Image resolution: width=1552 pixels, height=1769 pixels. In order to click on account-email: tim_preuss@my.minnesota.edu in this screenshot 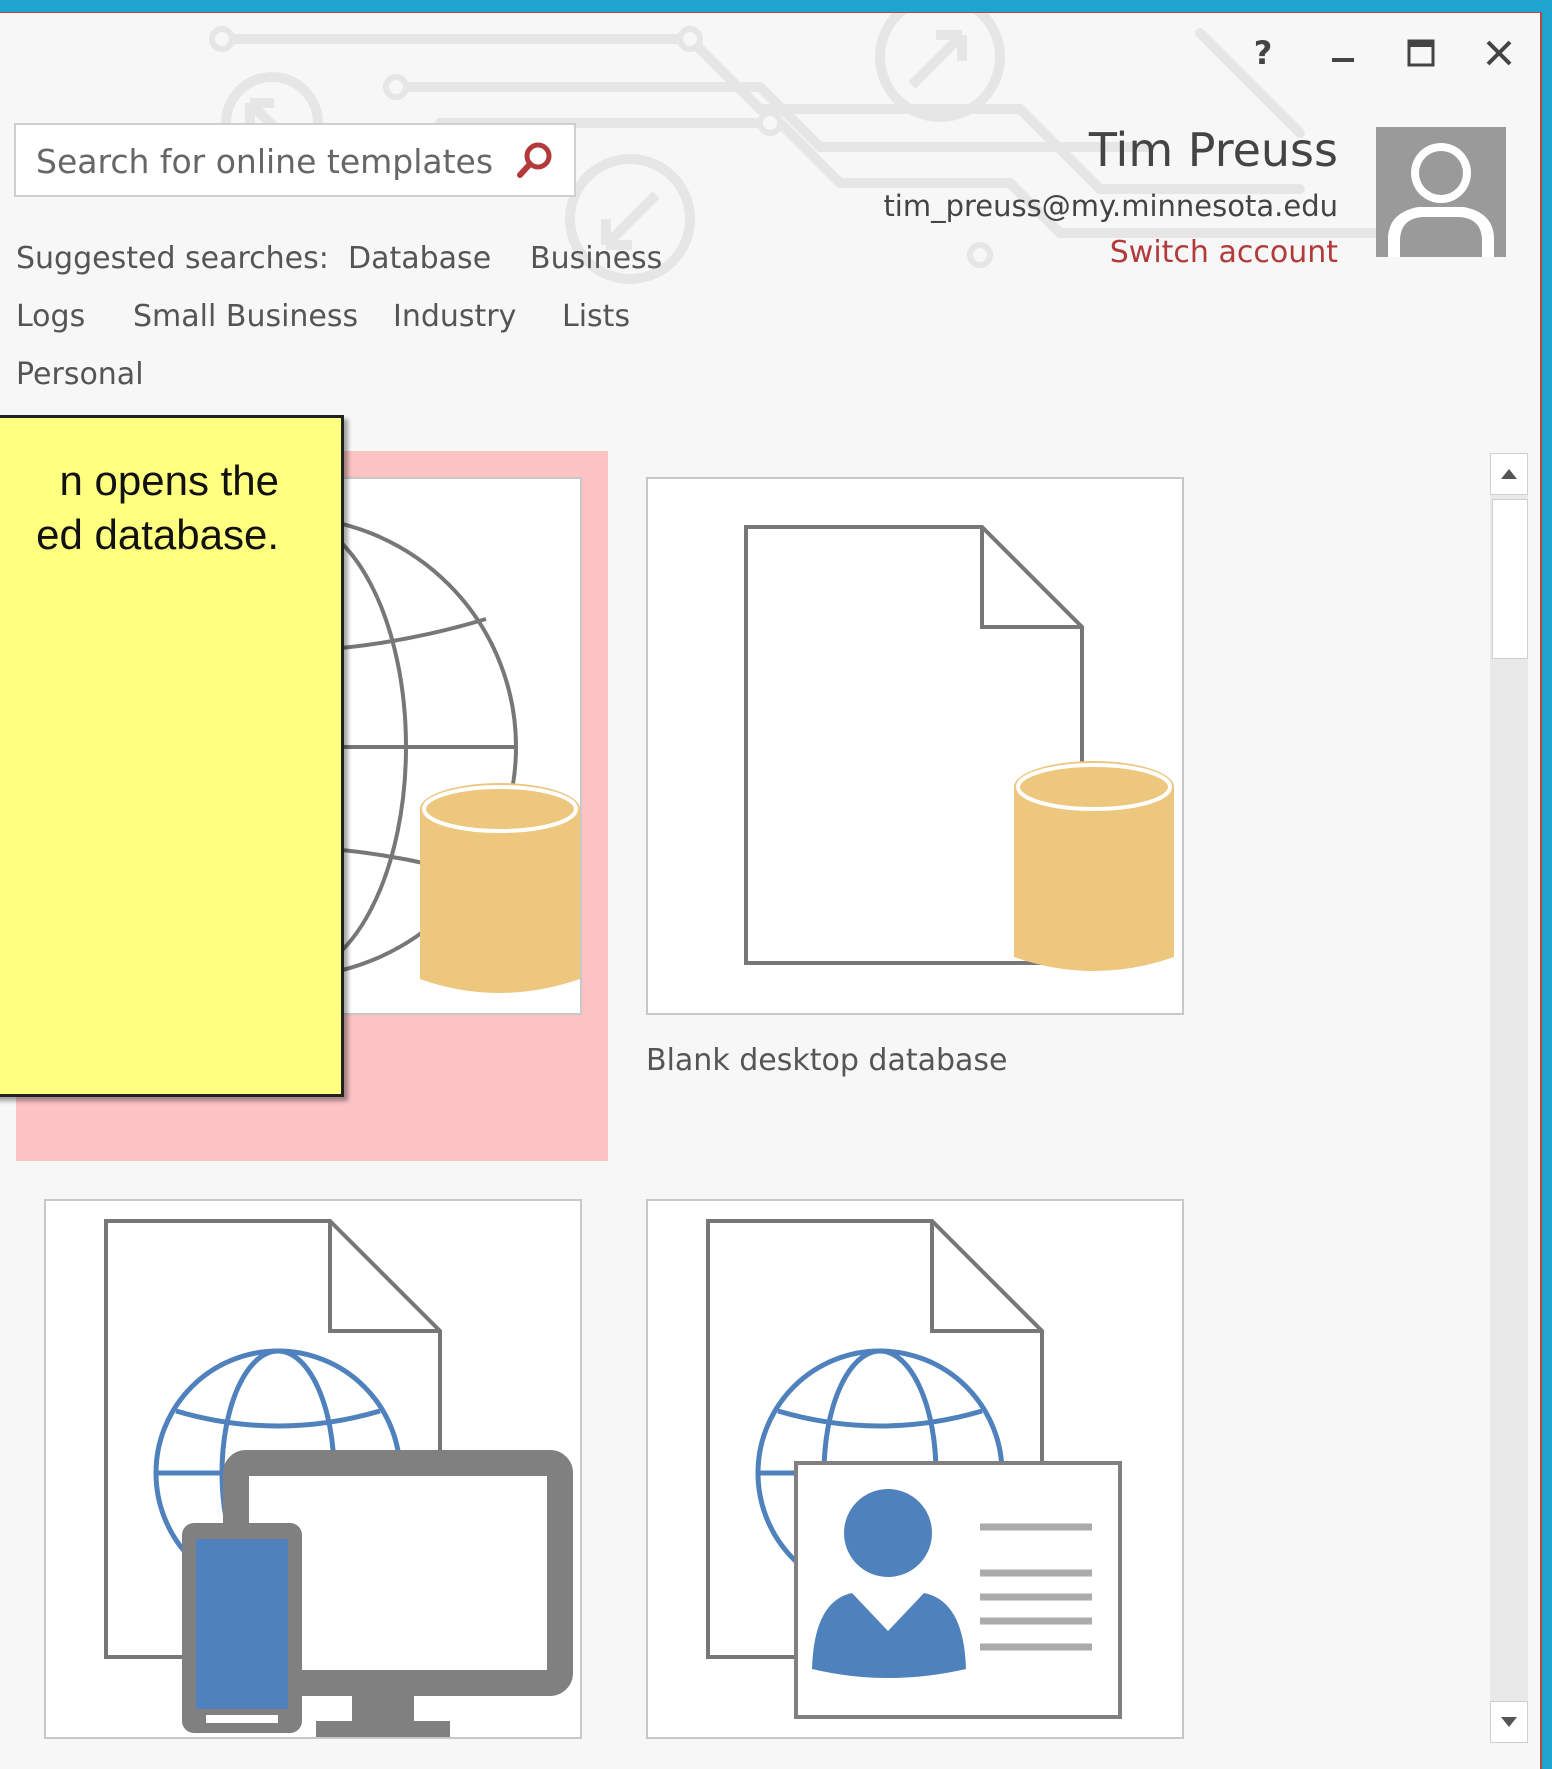, I will do `click(1110, 206)`.